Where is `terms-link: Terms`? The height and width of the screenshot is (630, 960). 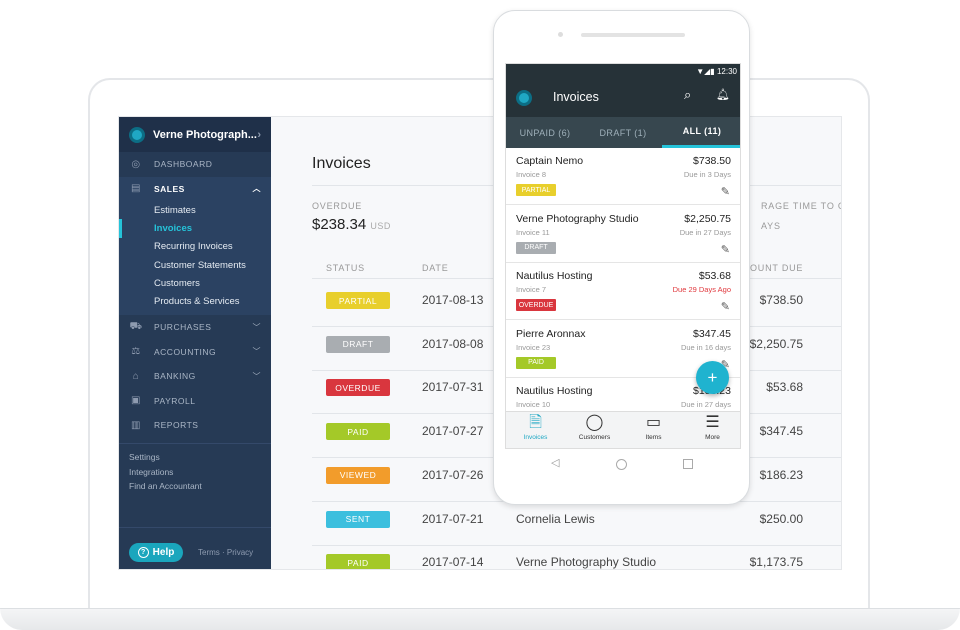 terms-link: Terms is located at coordinates (209, 552).